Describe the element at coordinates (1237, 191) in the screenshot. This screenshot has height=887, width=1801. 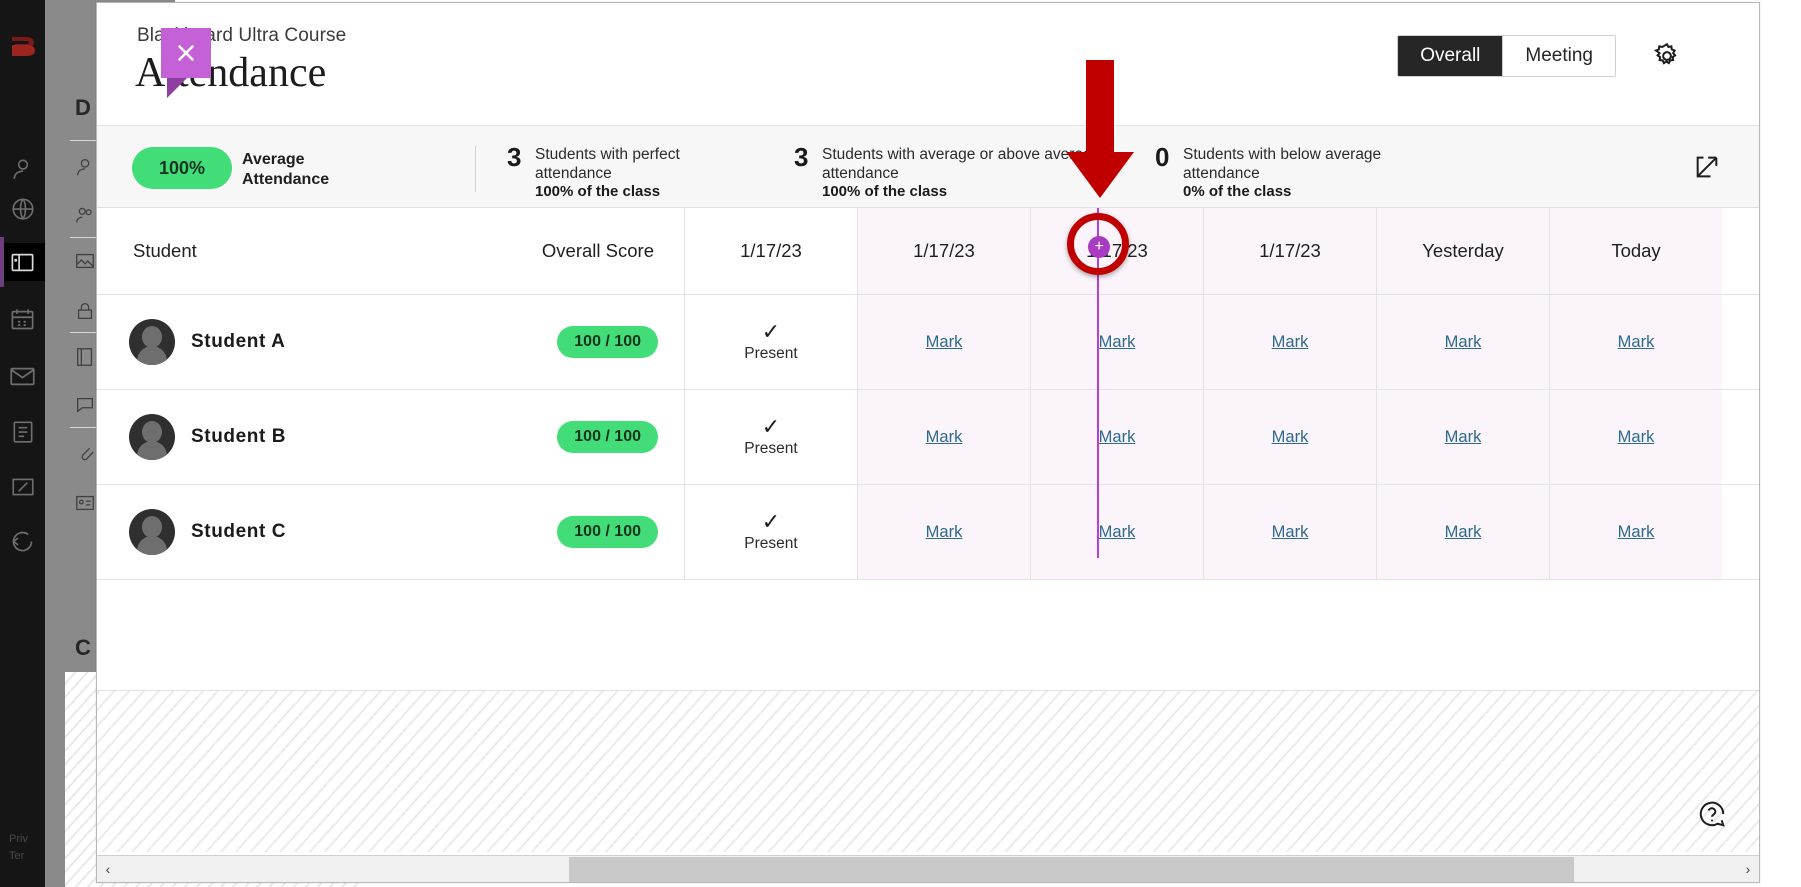
I see `stat-subtext: 0% of the class` at that location.